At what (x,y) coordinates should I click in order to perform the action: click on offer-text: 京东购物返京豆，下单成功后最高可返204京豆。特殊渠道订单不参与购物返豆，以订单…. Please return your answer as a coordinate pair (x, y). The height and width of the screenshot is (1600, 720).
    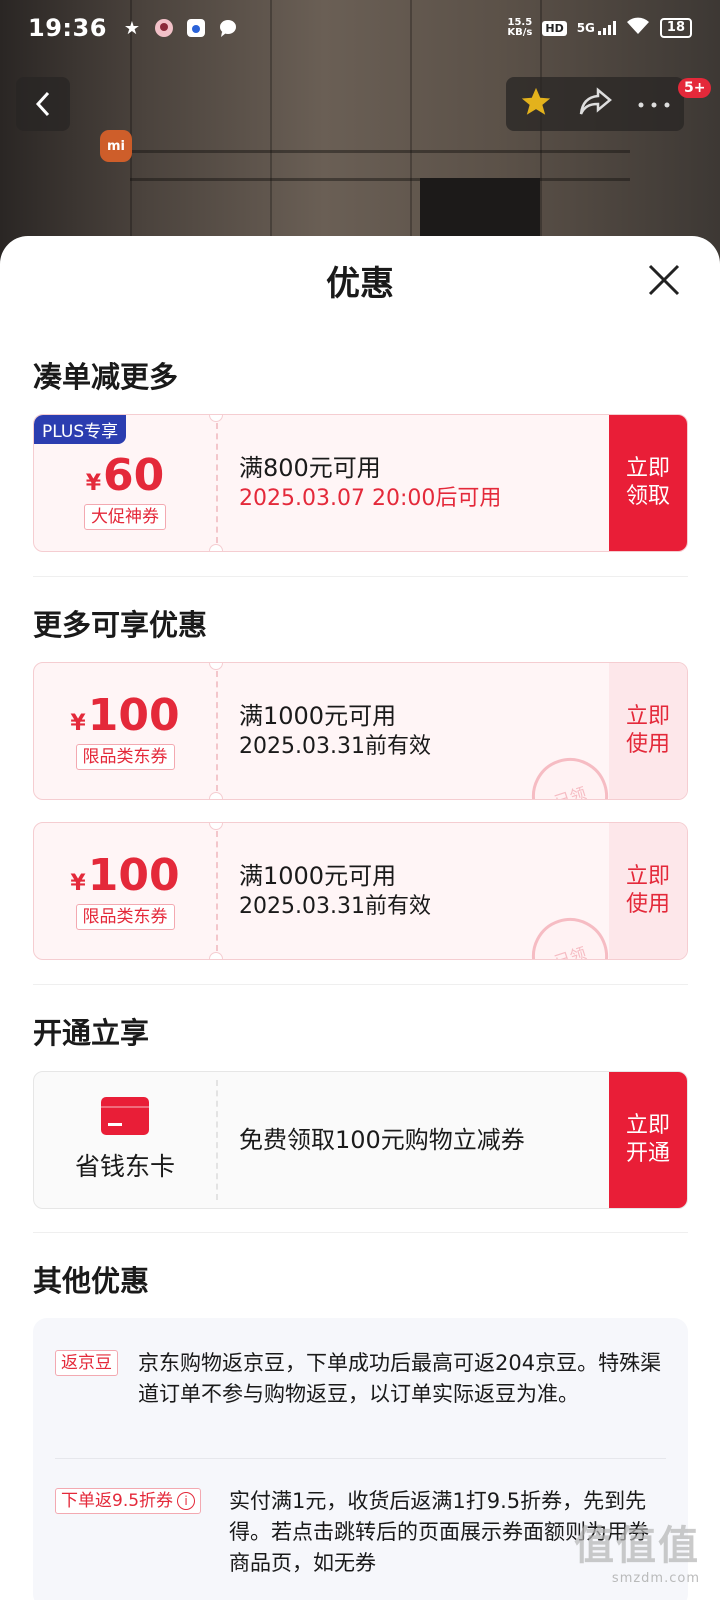
    Looking at the image, I should click on (400, 1378).